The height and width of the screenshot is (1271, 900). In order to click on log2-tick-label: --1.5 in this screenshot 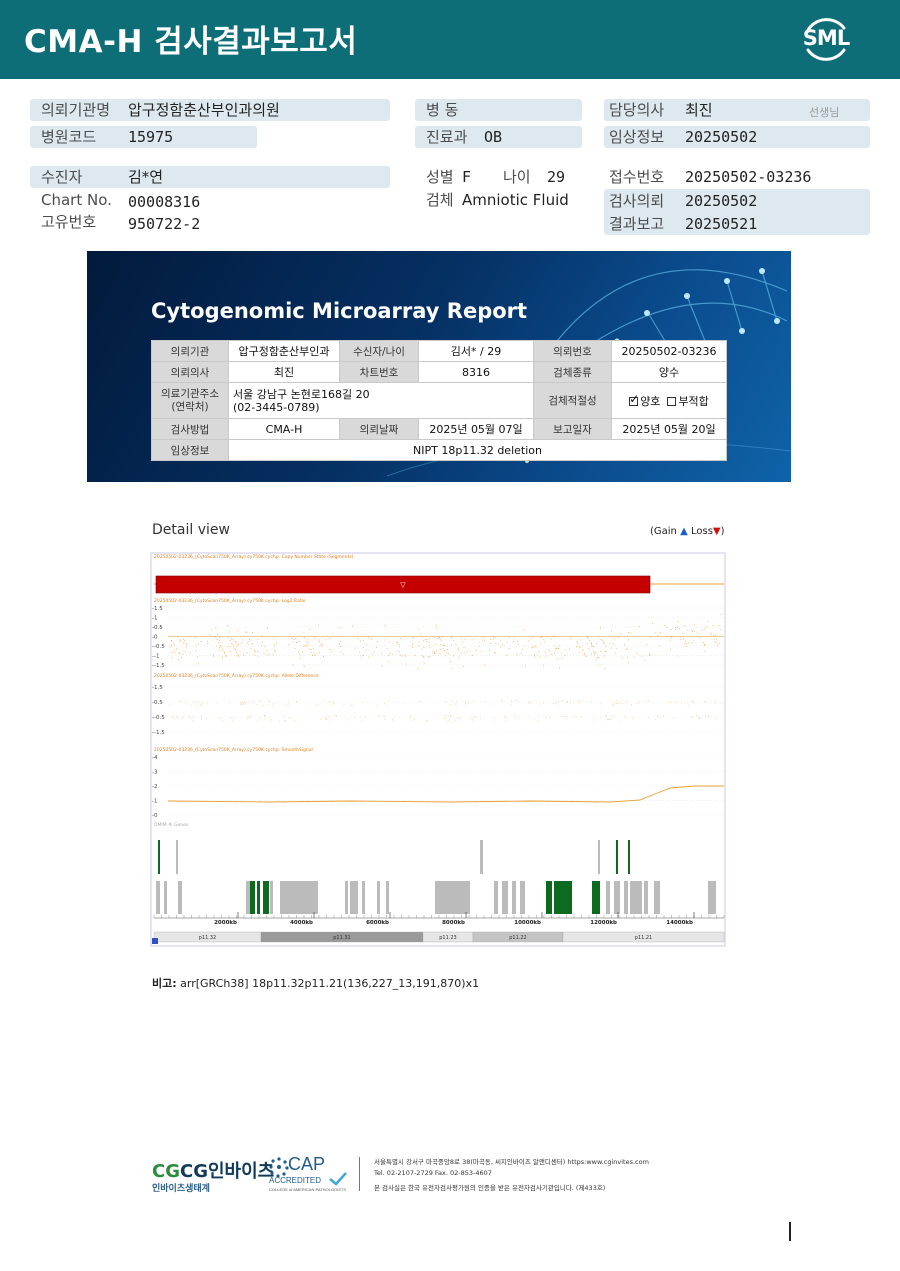, I will do `click(158, 666)`.